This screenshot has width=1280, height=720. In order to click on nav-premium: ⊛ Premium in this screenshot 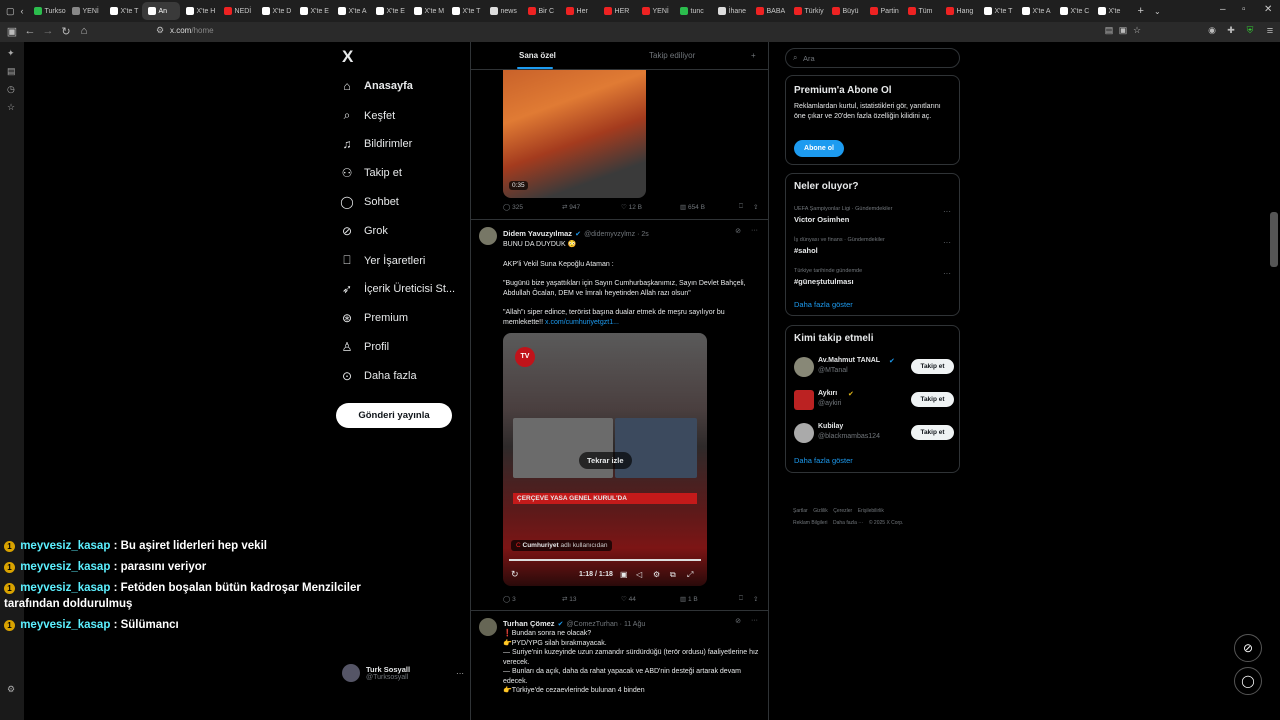, I will do `click(374, 318)`.